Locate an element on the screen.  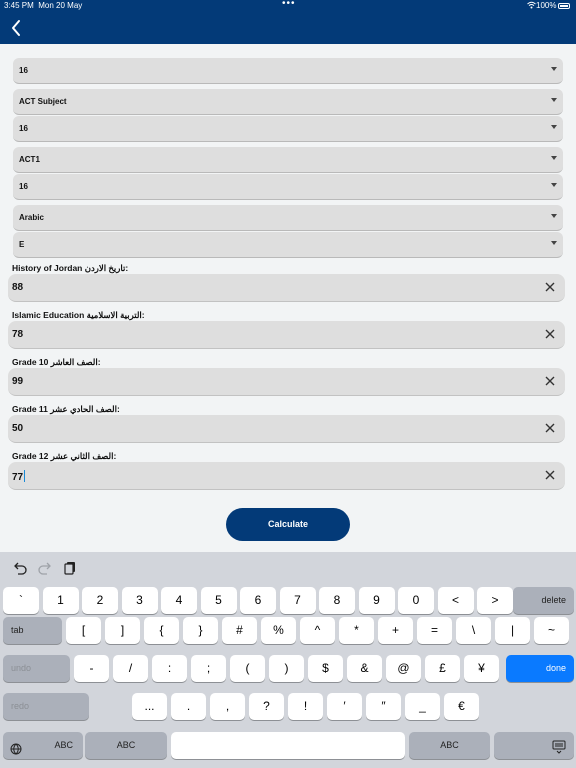
row3-key-0: - is located at coordinates (91, 668).